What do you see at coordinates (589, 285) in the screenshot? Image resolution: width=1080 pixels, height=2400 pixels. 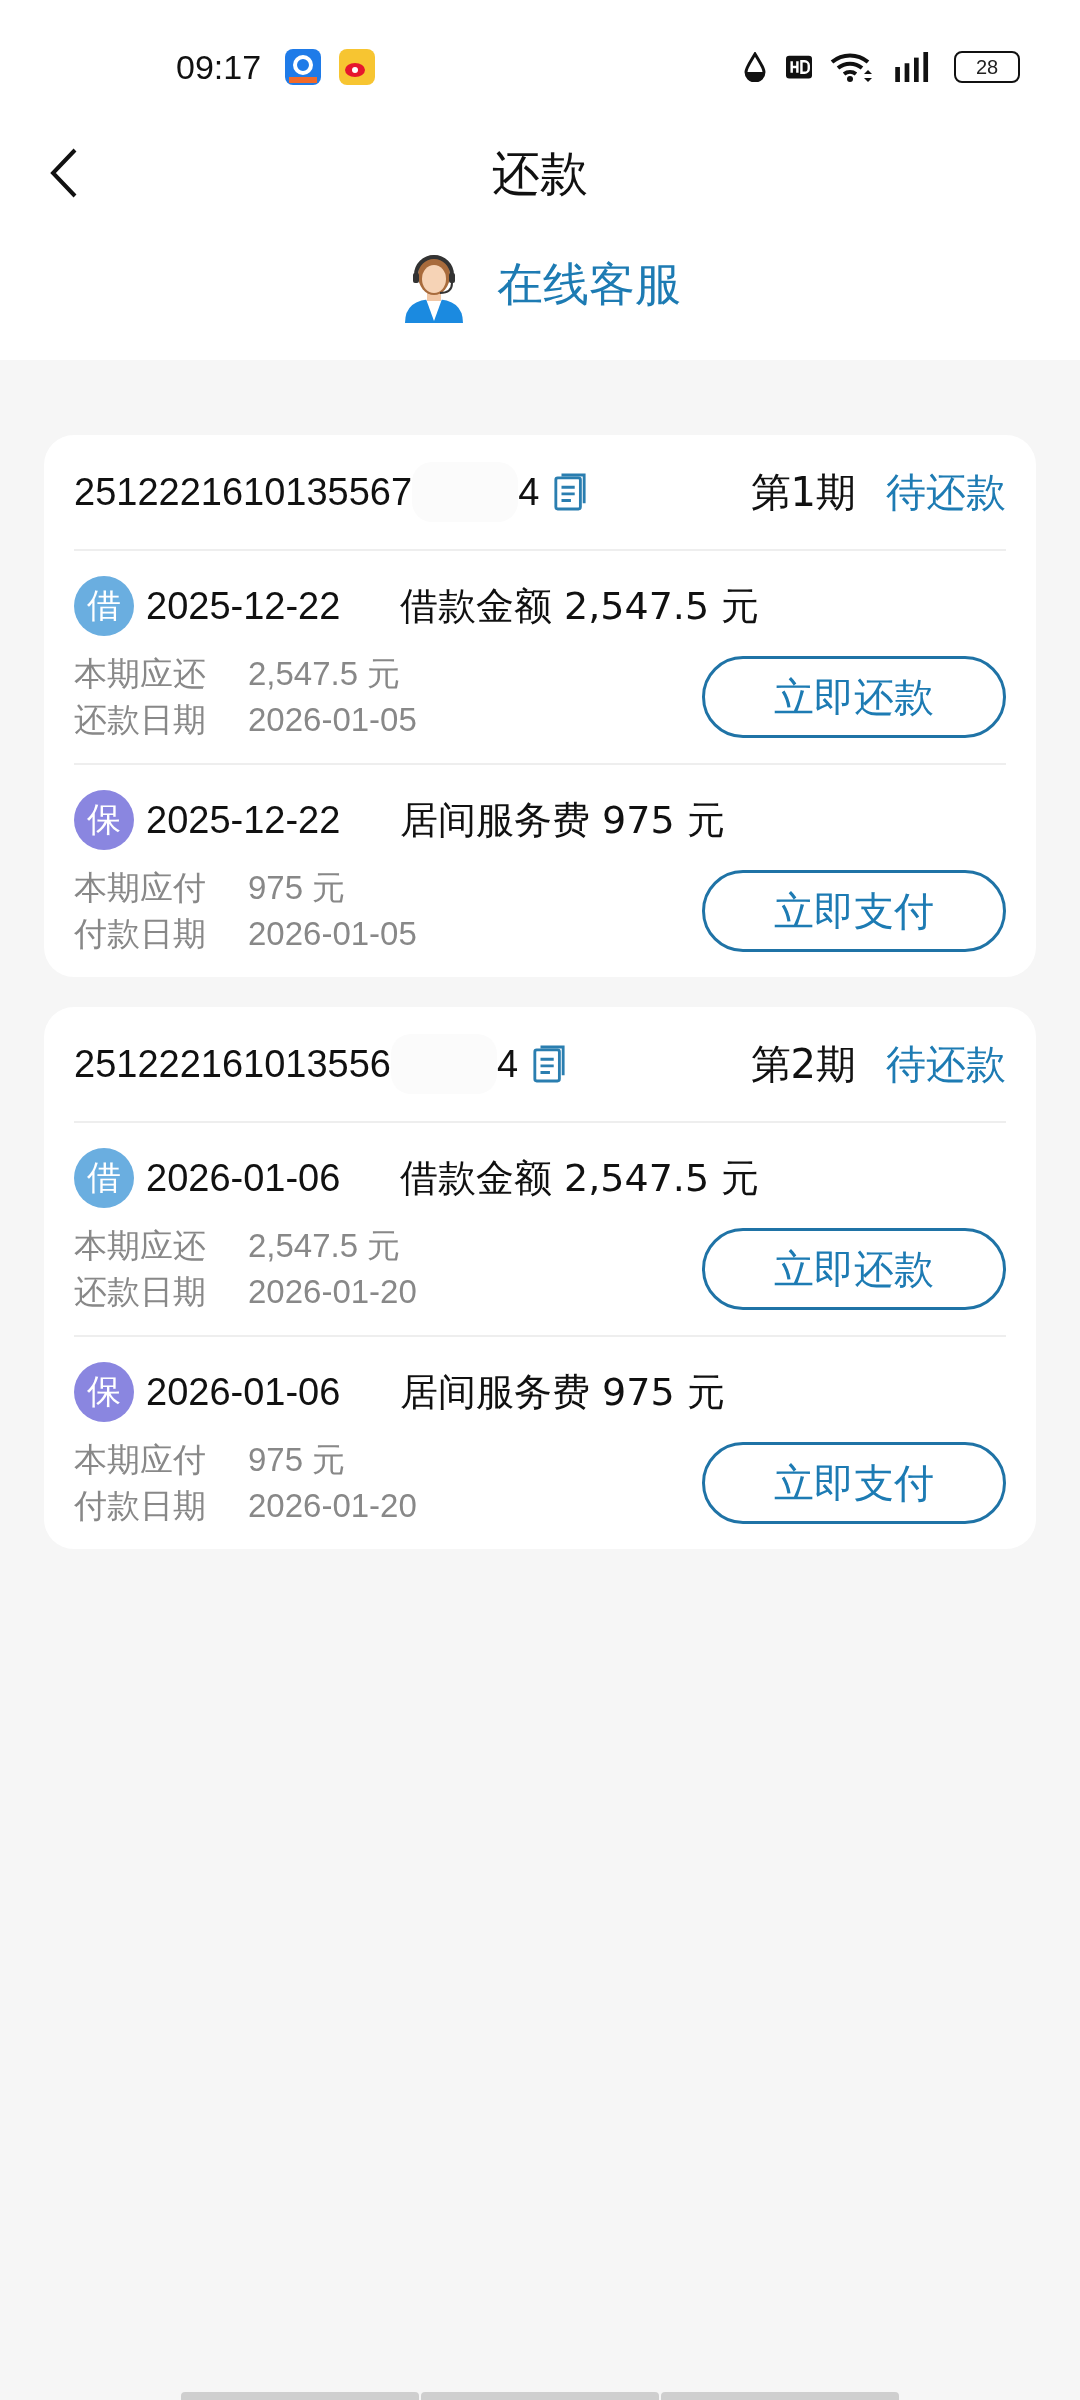 I see `online-support-link: 在线客服` at bounding box center [589, 285].